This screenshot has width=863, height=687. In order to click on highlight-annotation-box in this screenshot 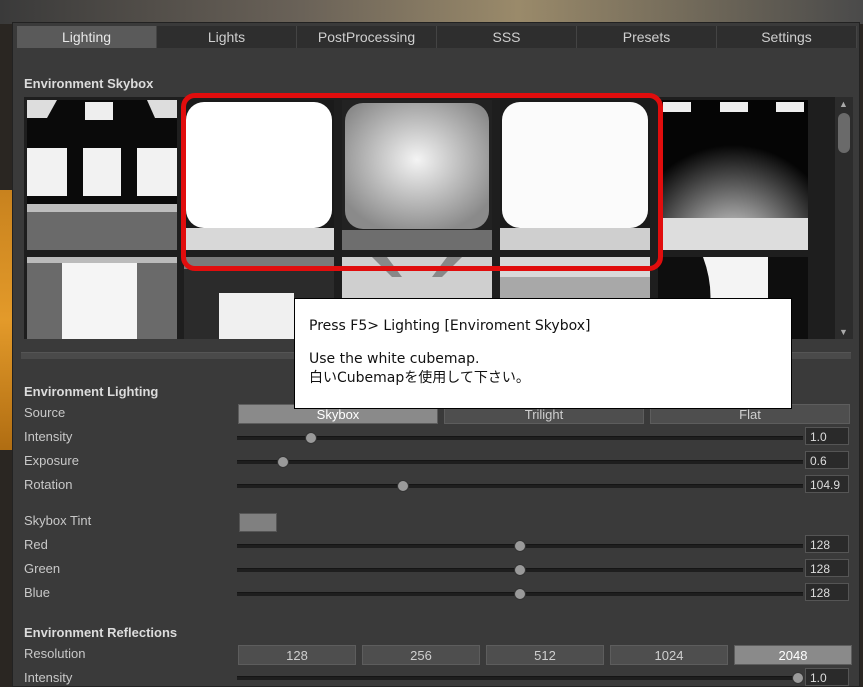, I will do `click(422, 182)`.